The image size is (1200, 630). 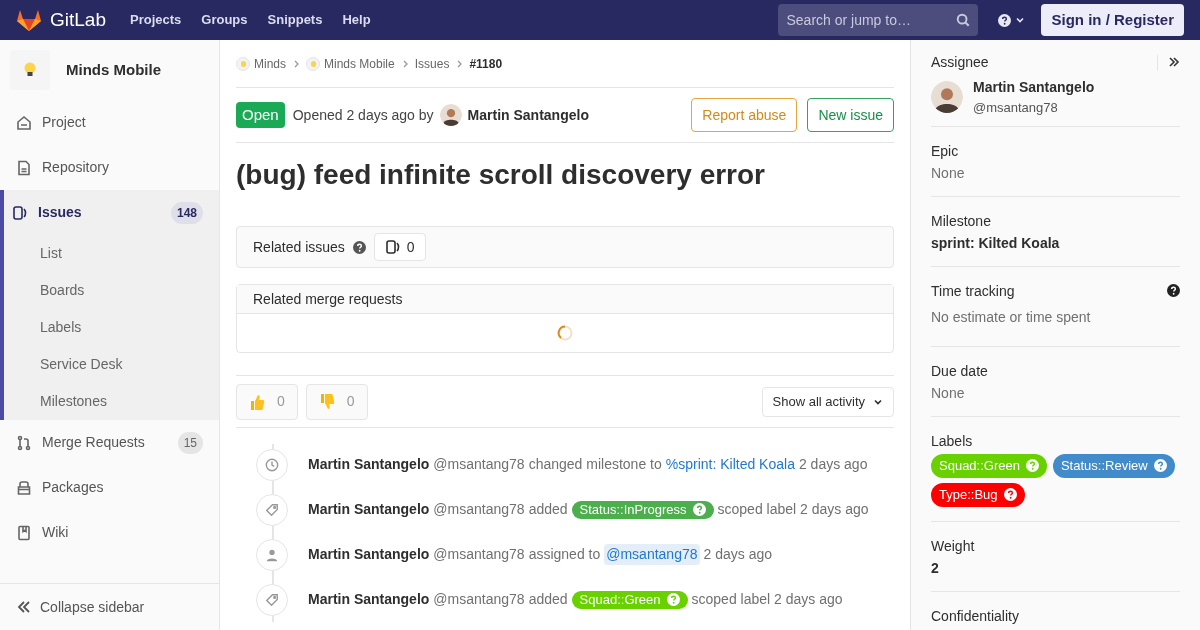 I want to click on breadcrumb-link: Minds Mobile, so click(x=350, y=63).